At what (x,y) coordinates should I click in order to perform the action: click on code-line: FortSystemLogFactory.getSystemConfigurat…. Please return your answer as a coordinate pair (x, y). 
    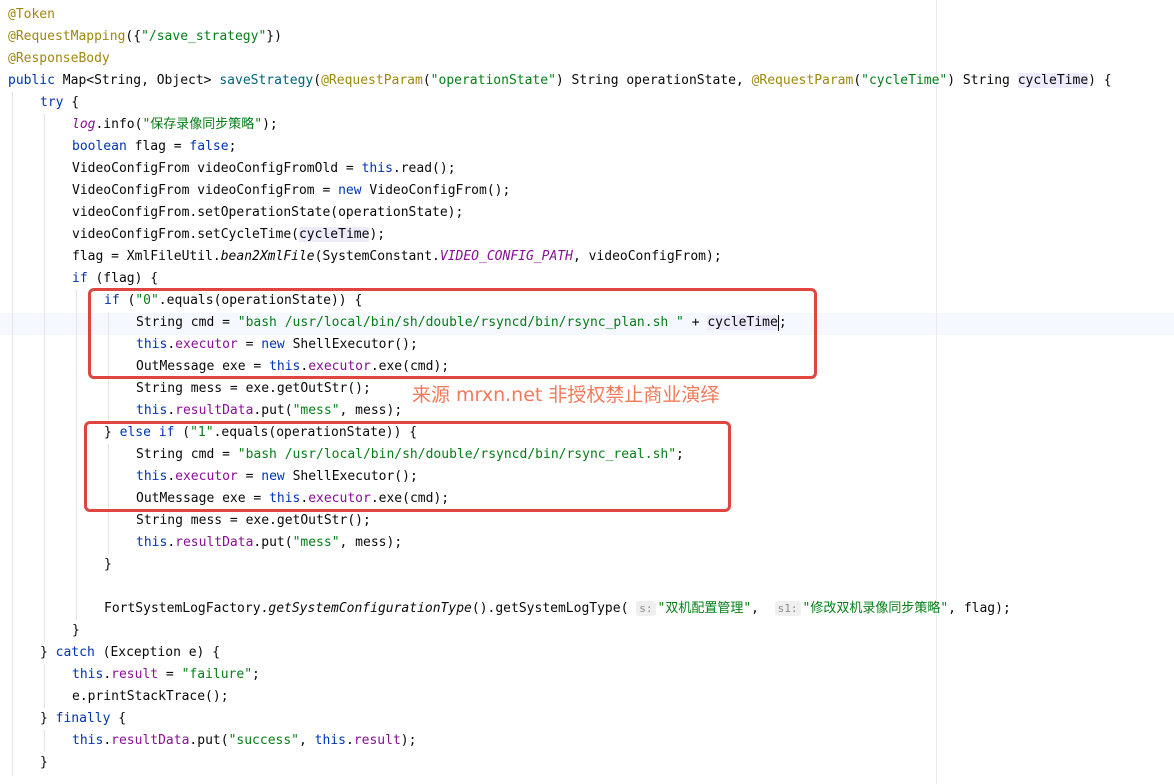
    Looking at the image, I should click on (557, 609).